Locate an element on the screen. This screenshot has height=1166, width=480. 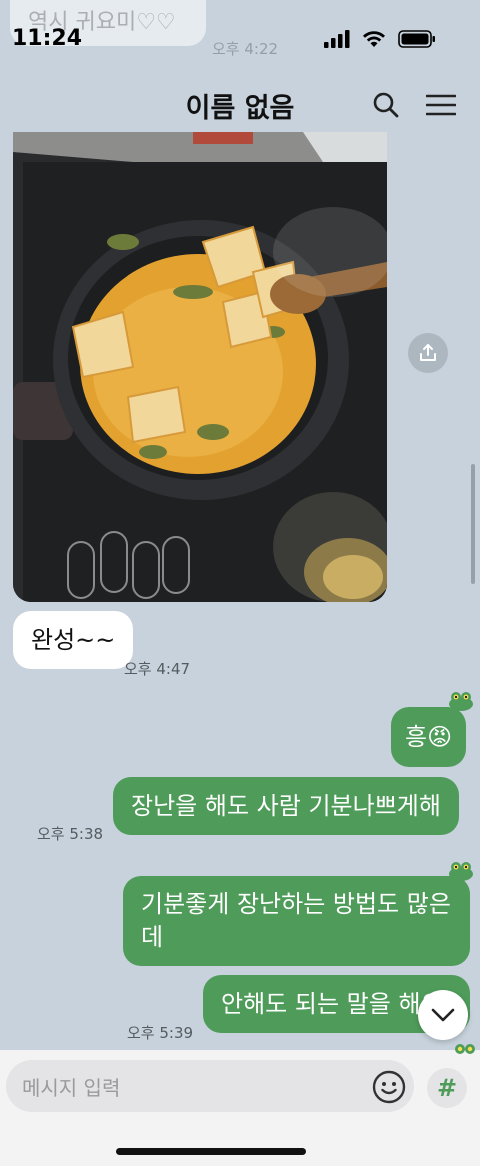
chat-title: 이름 없음 is located at coordinates (240, 108).